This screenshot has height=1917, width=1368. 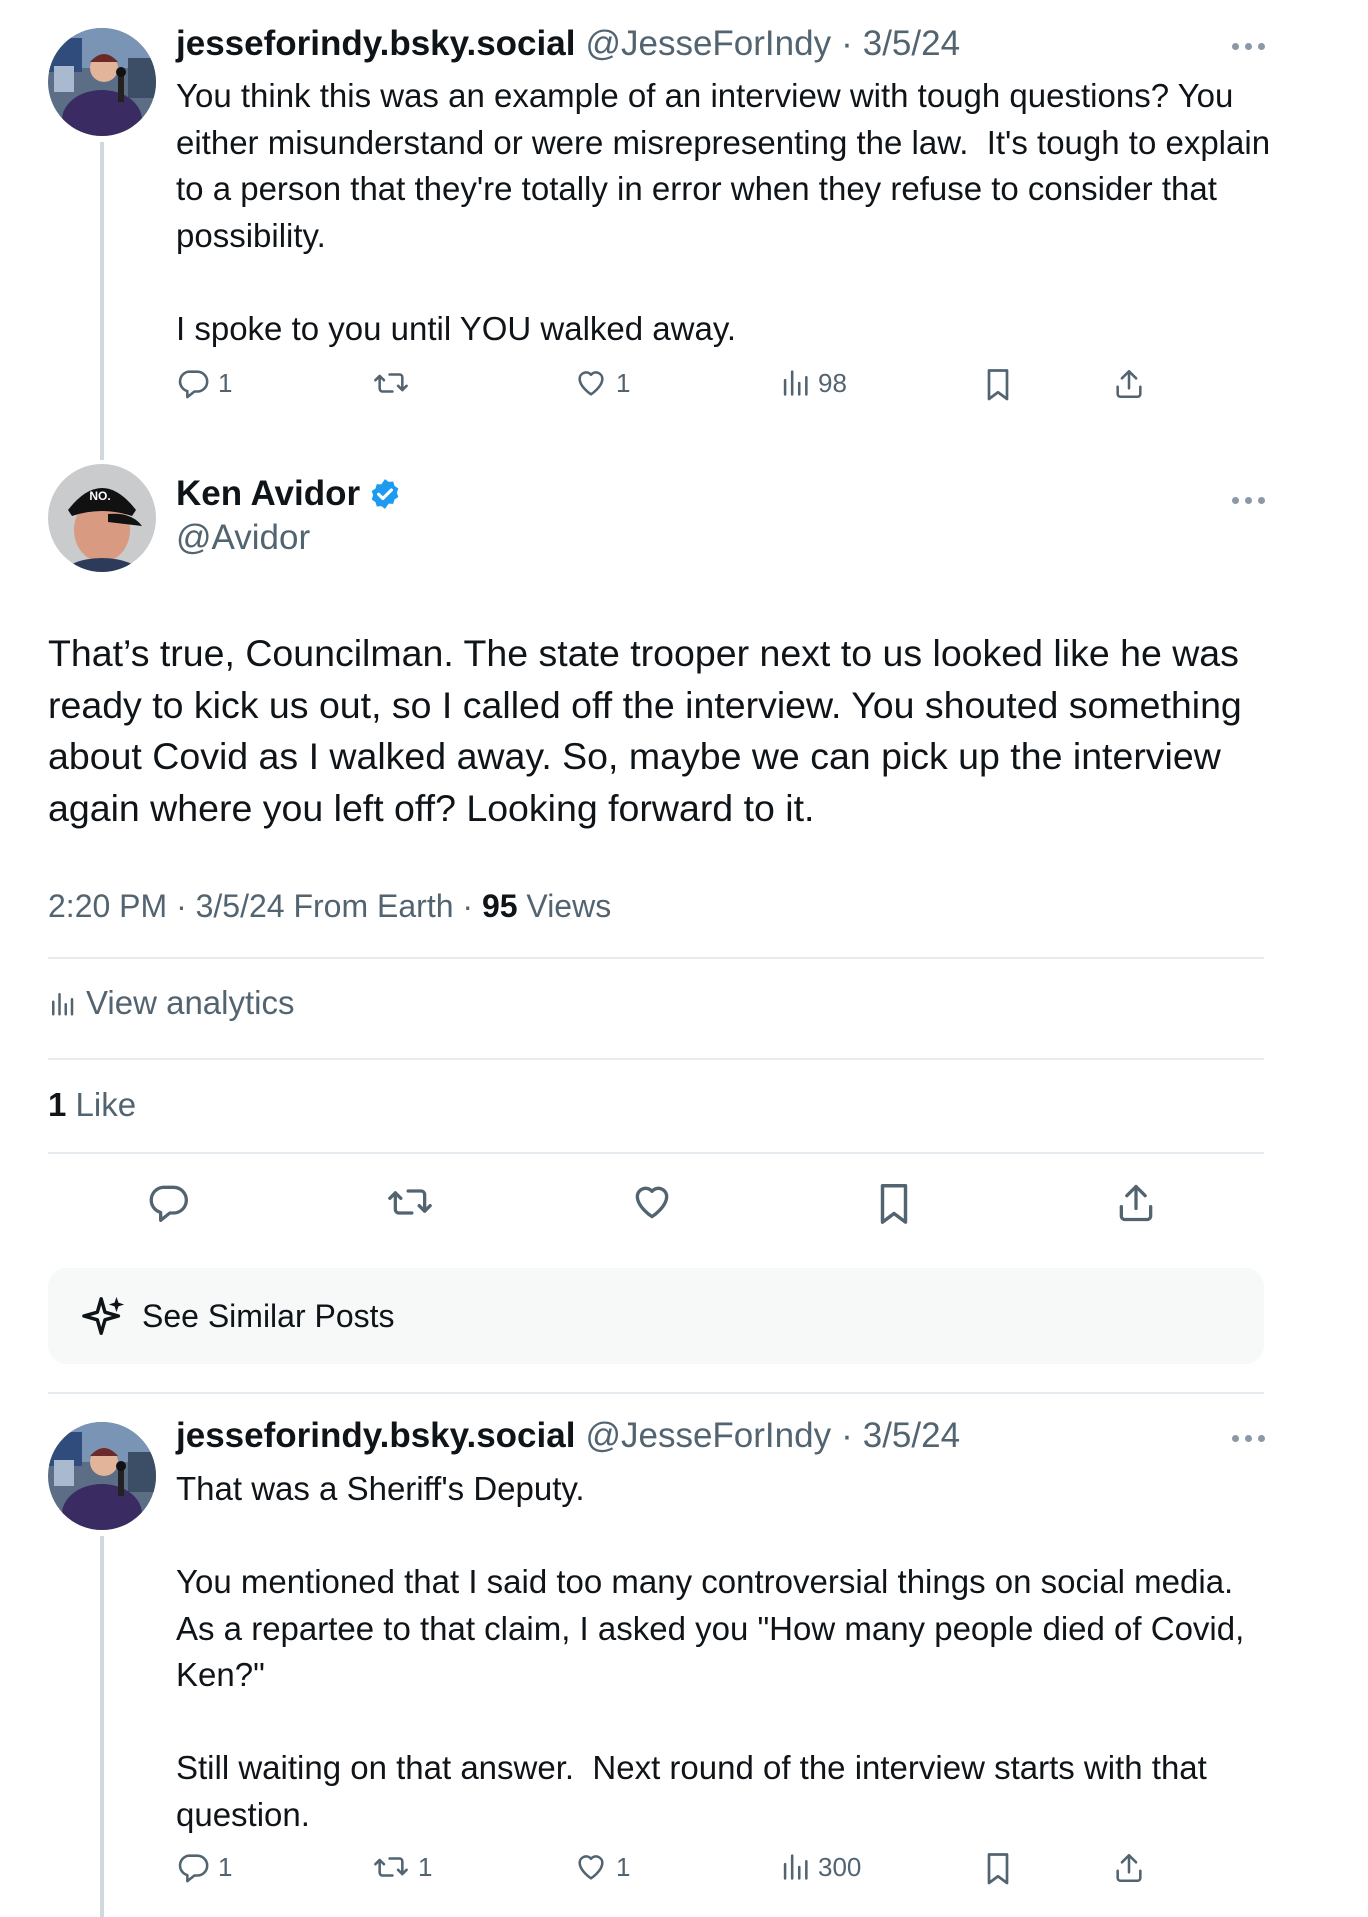 I want to click on post3-reply-button: 1, so click(x=204, y=1867).